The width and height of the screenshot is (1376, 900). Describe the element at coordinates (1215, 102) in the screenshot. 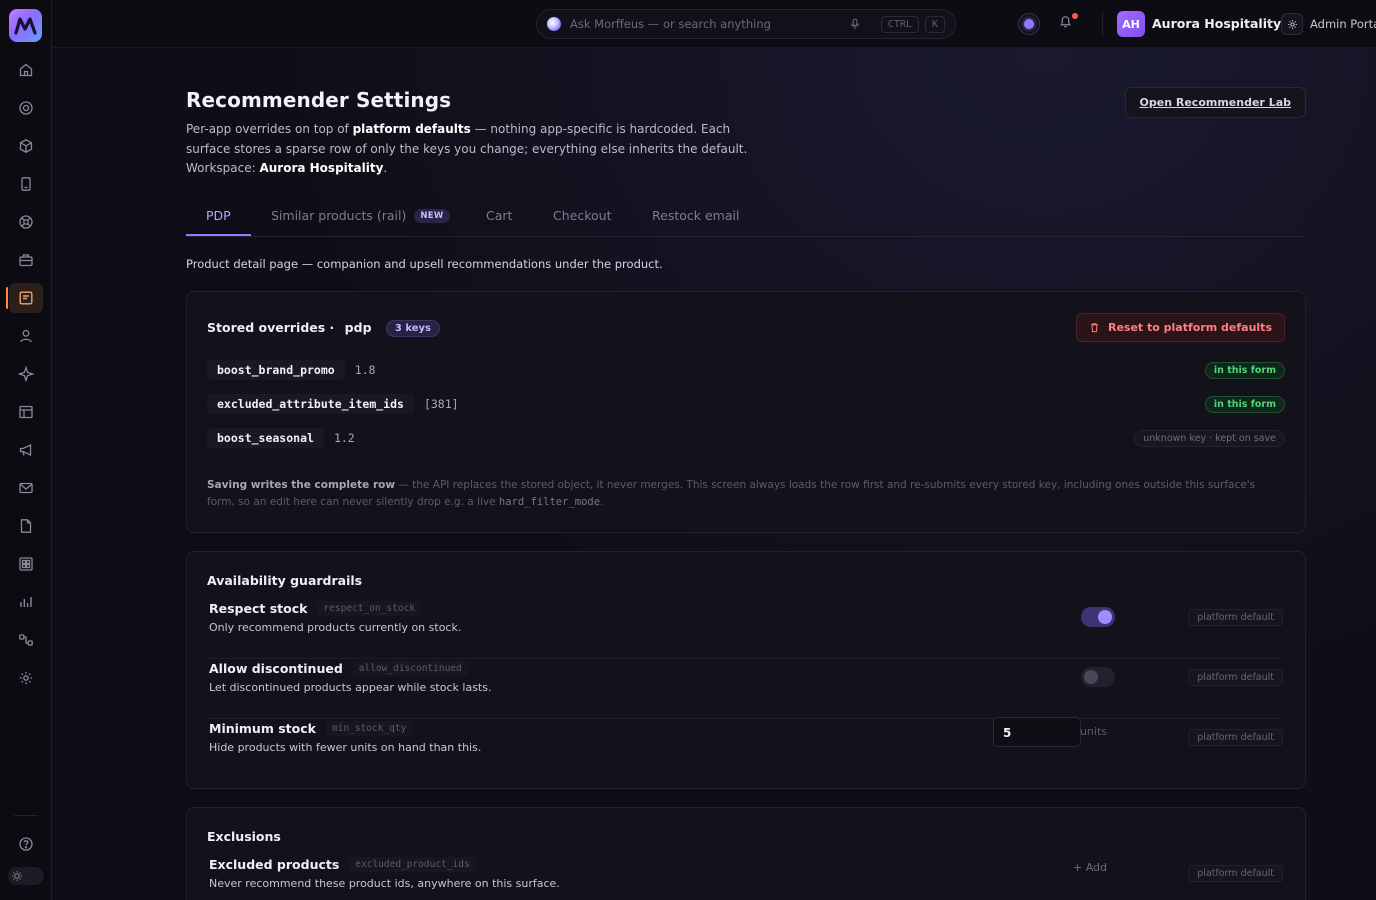

I see `open-recommender-lab-button: Open Recommender Lab` at that location.